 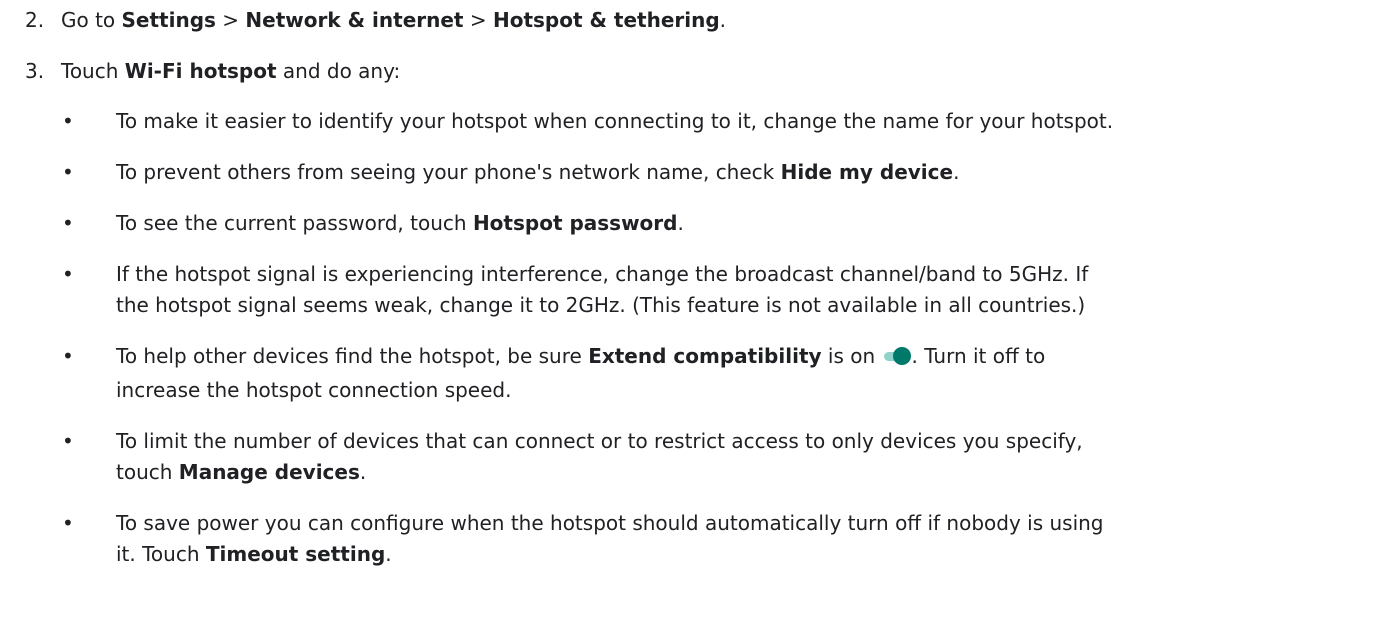 What do you see at coordinates (295, 554) in the screenshot?
I see `timeout-setting-label: Timeout setting` at bounding box center [295, 554].